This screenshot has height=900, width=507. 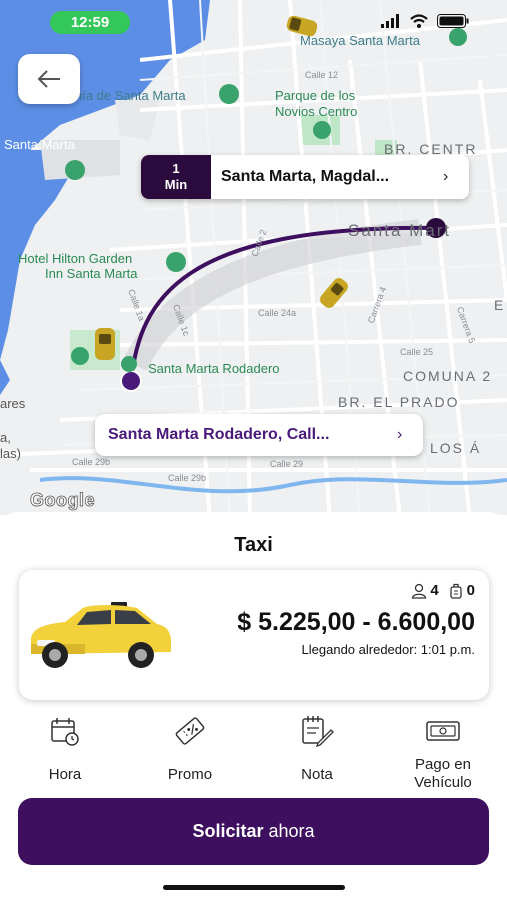 I want to click on status-icons, so click(x=425, y=21).